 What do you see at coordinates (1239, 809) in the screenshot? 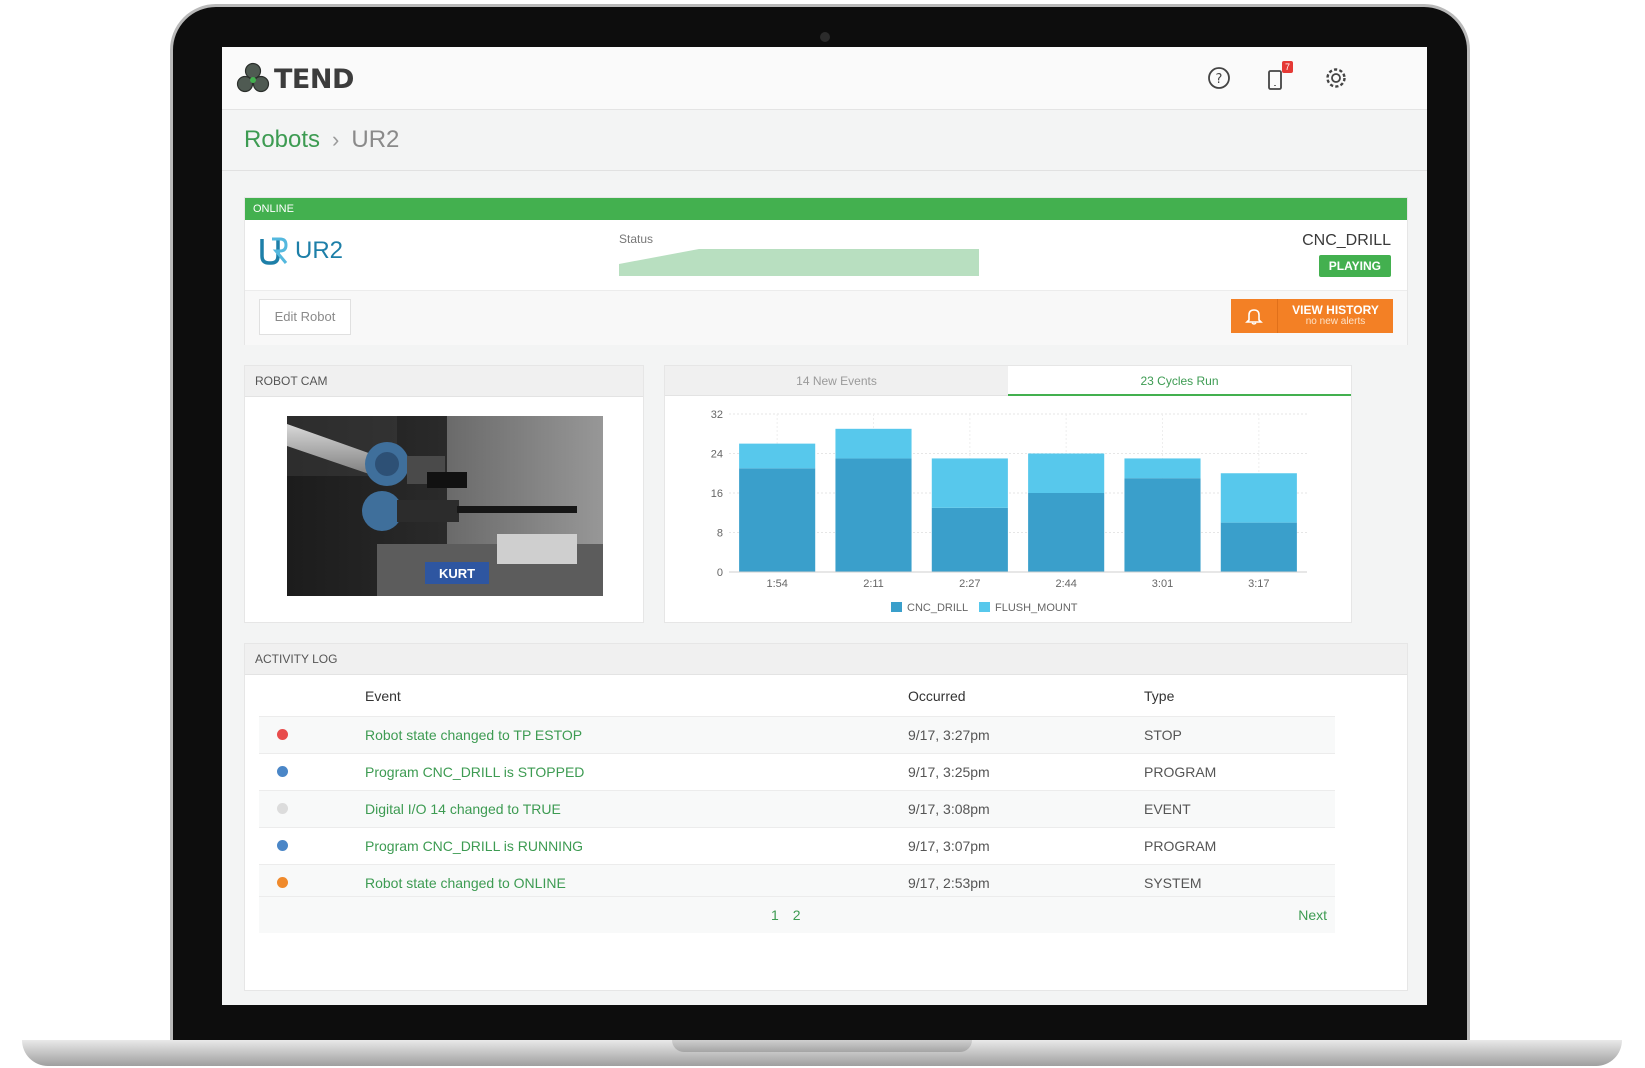
I see `type-cell: EVENT` at bounding box center [1239, 809].